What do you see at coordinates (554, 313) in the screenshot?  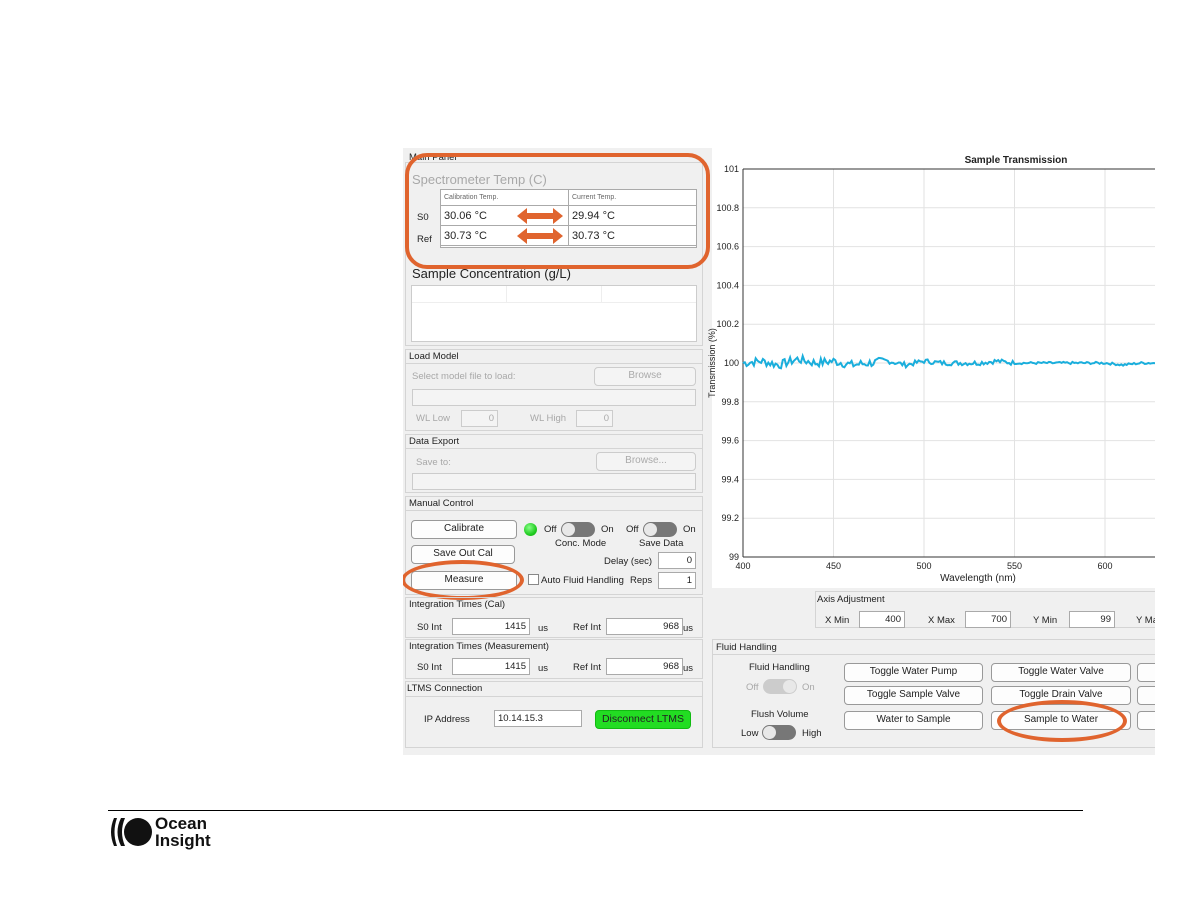 I see `concentration-table` at bounding box center [554, 313].